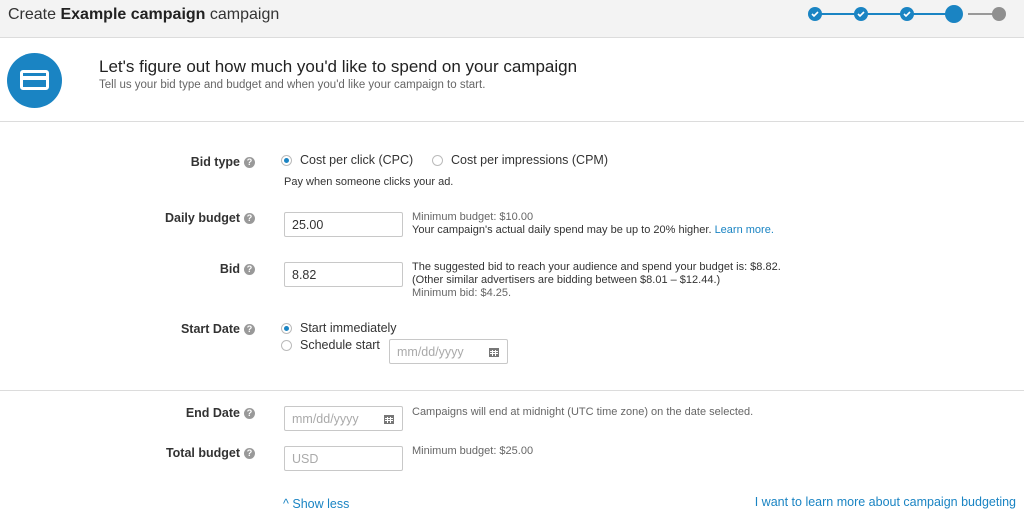 This screenshot has height=511, width=1024. Describe the element at coordinates (473, 451) in the screenshot. I see `total-budget-hint: Minimum budget: $25.00` at that location.